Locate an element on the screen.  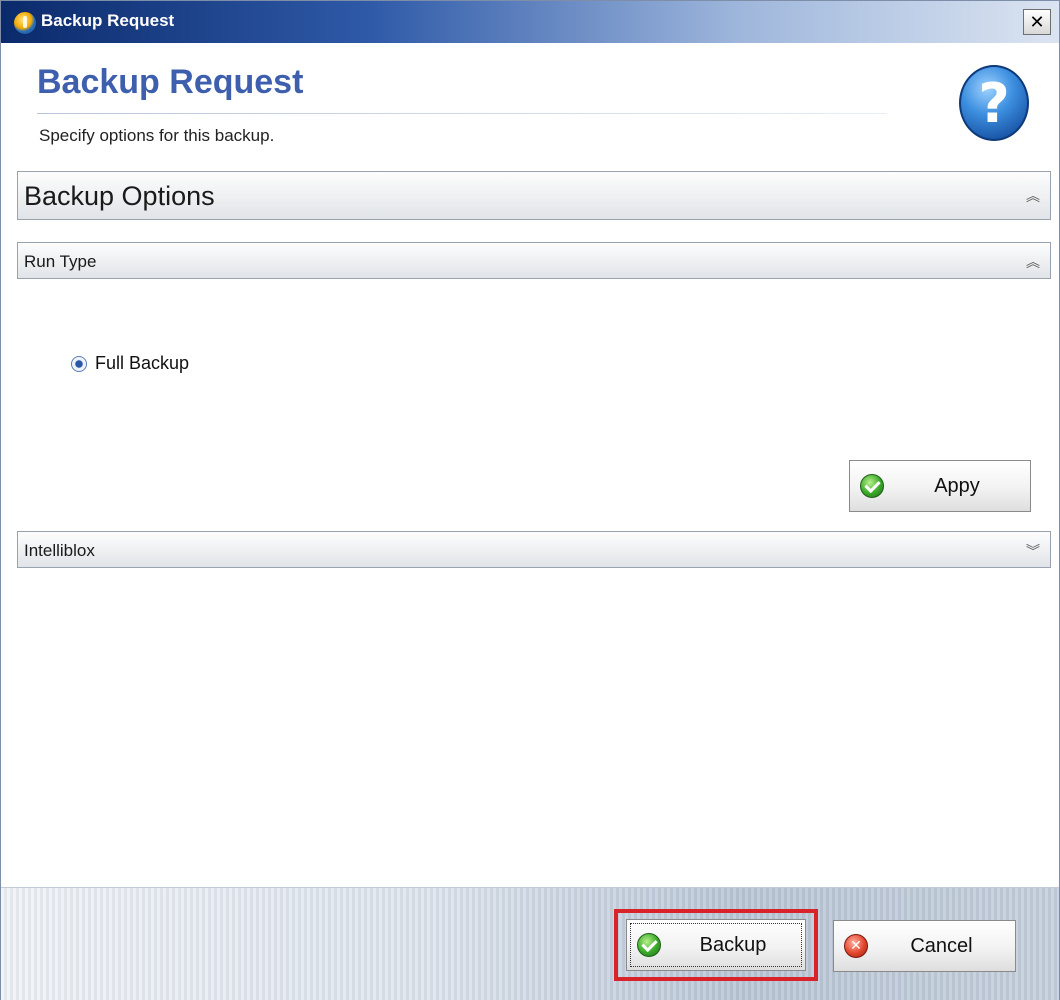
header-divider is located at coordinates (462, 113).